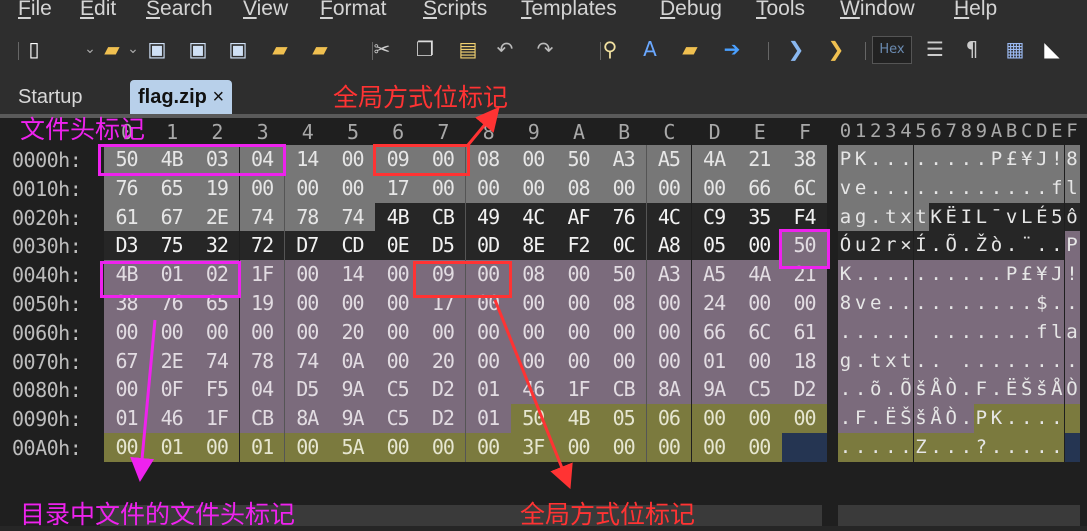  Describe the element at coordinates (398, 188) in the screenshot. I see `hex-byte: 17` at that location.